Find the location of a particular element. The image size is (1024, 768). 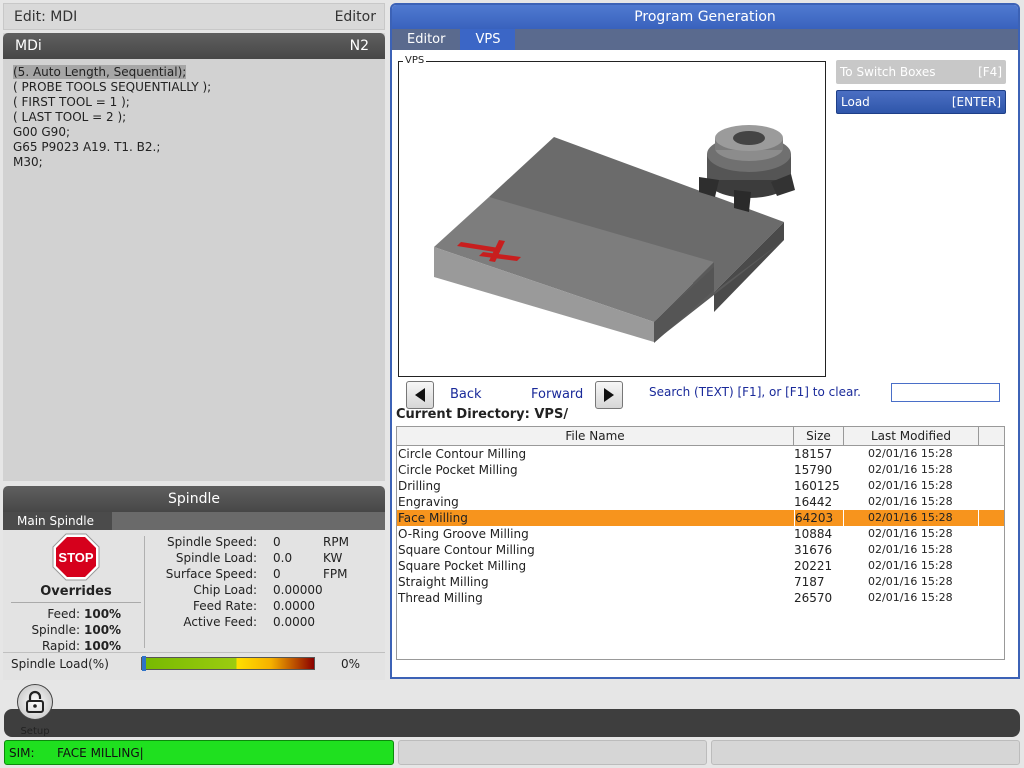

spindle-load-bar is located at coordinates (228, 663).